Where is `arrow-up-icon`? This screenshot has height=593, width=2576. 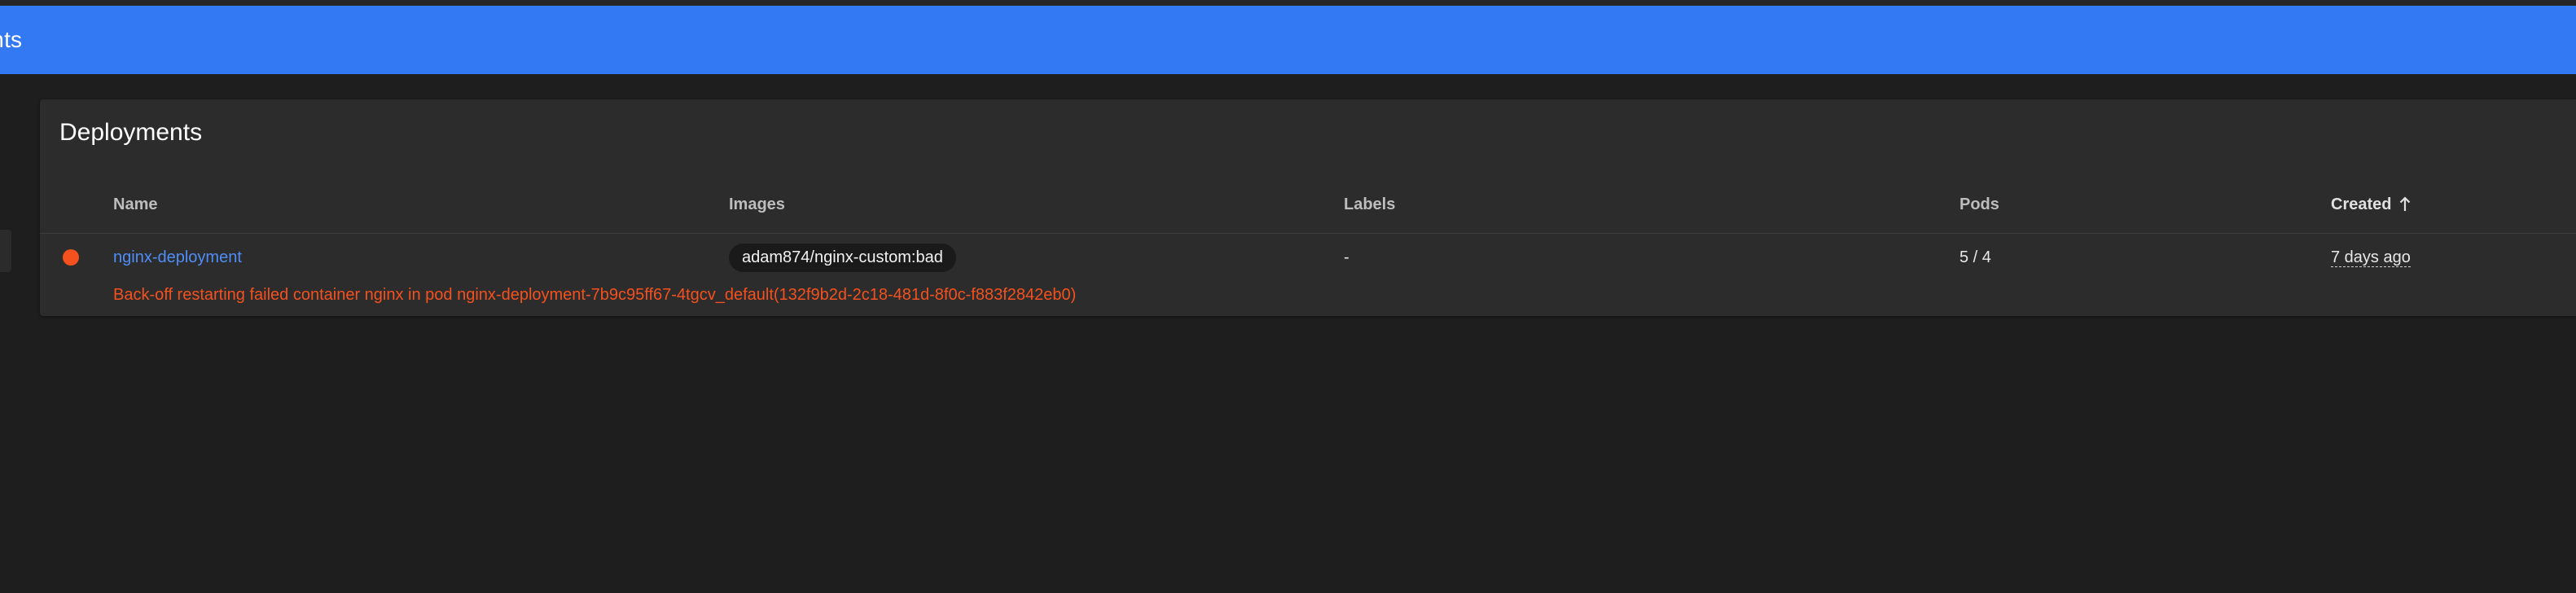
arrow-up-icon is located at coordinates (2405, 204).